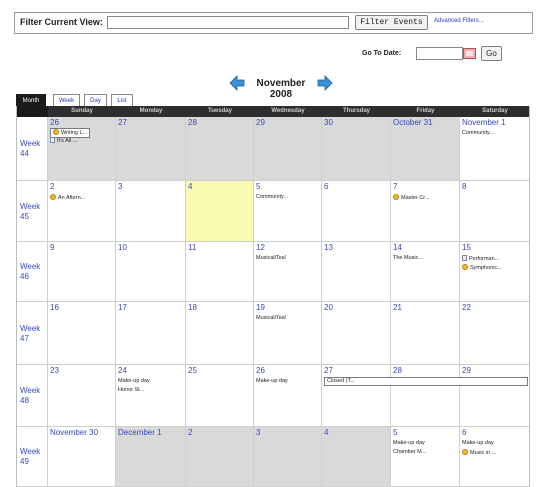 Image resolution: width=542 pixels, height=487 pixels. I want to click on day-number-link: 18, so click(192, 307).